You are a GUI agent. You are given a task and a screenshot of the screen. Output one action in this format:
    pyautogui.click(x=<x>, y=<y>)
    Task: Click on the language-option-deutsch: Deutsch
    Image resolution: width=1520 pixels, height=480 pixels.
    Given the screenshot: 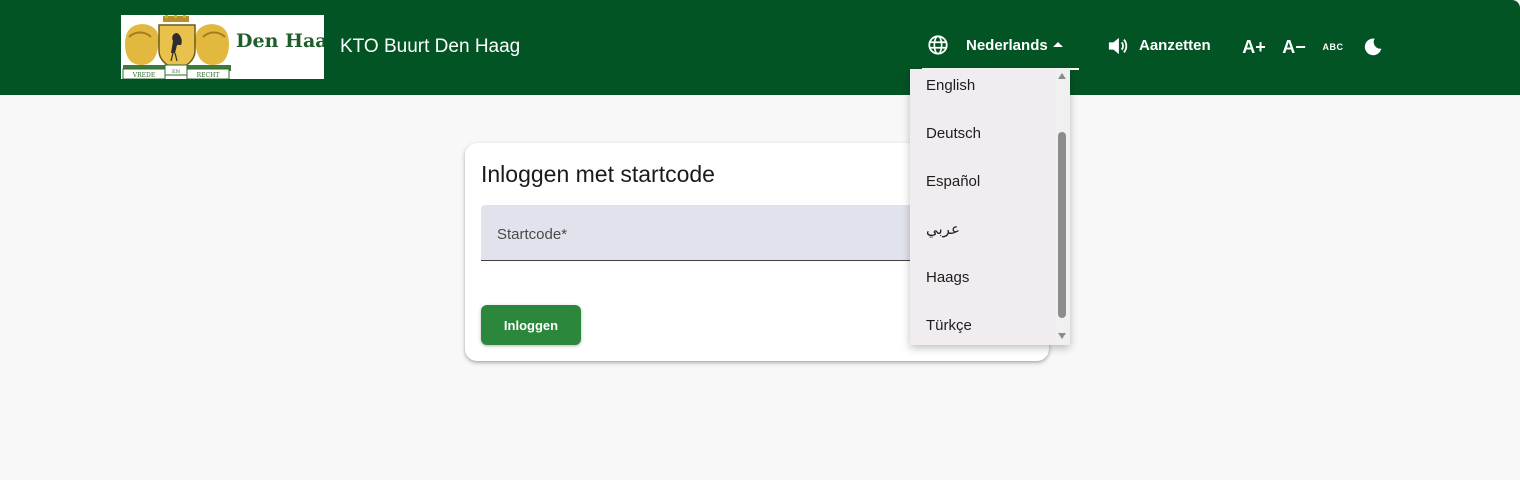 What is the action you would take?
    pyautogui.click(x=983, y=133)
    